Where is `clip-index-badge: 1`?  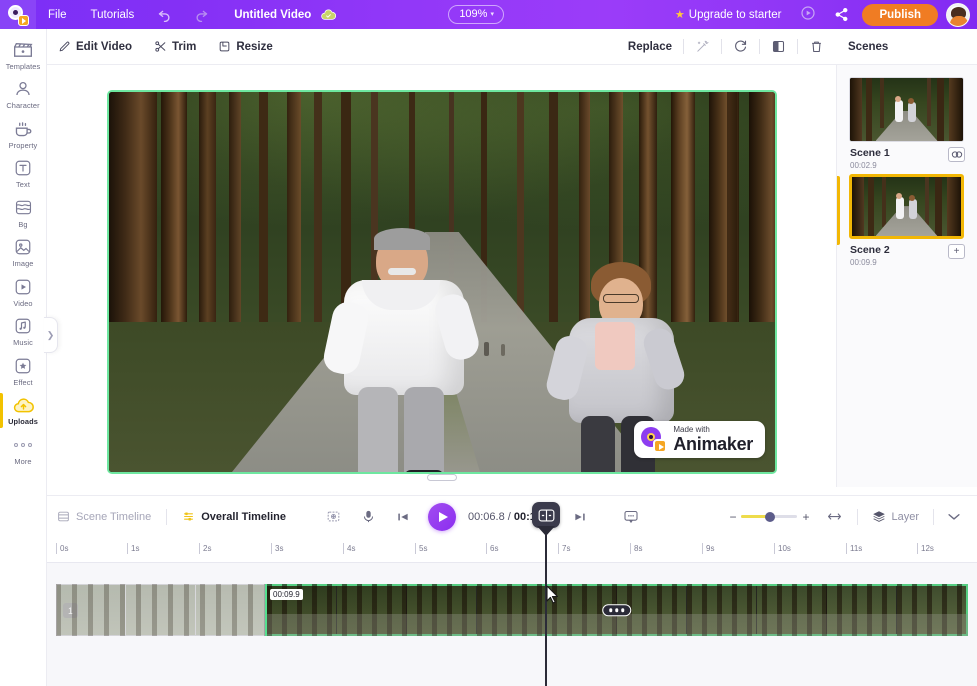
clip-index-badge: 1 is located at coordinates (70, 610).